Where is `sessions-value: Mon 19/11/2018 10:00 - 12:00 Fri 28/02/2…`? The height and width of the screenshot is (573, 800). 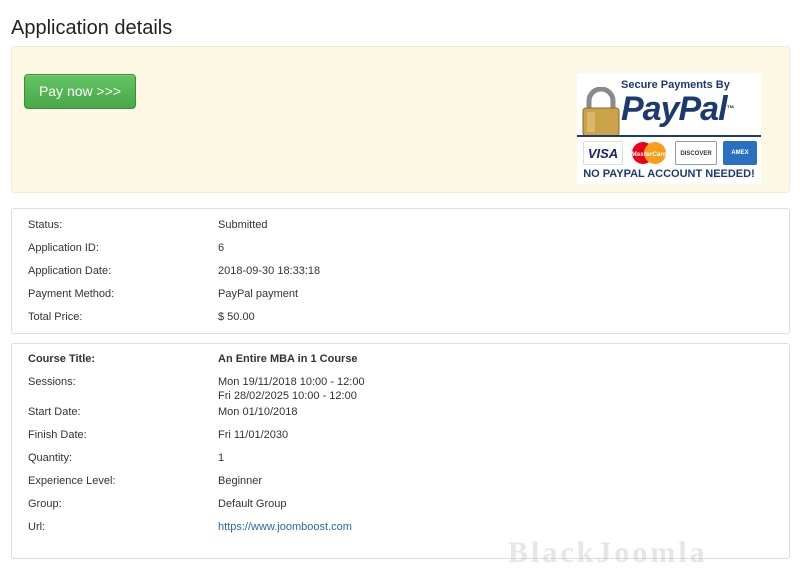
sessions-value: Mon 19/11/2018 10:00 - 12:00 Fri 28/02/2… is located at coordinates (418, 389).